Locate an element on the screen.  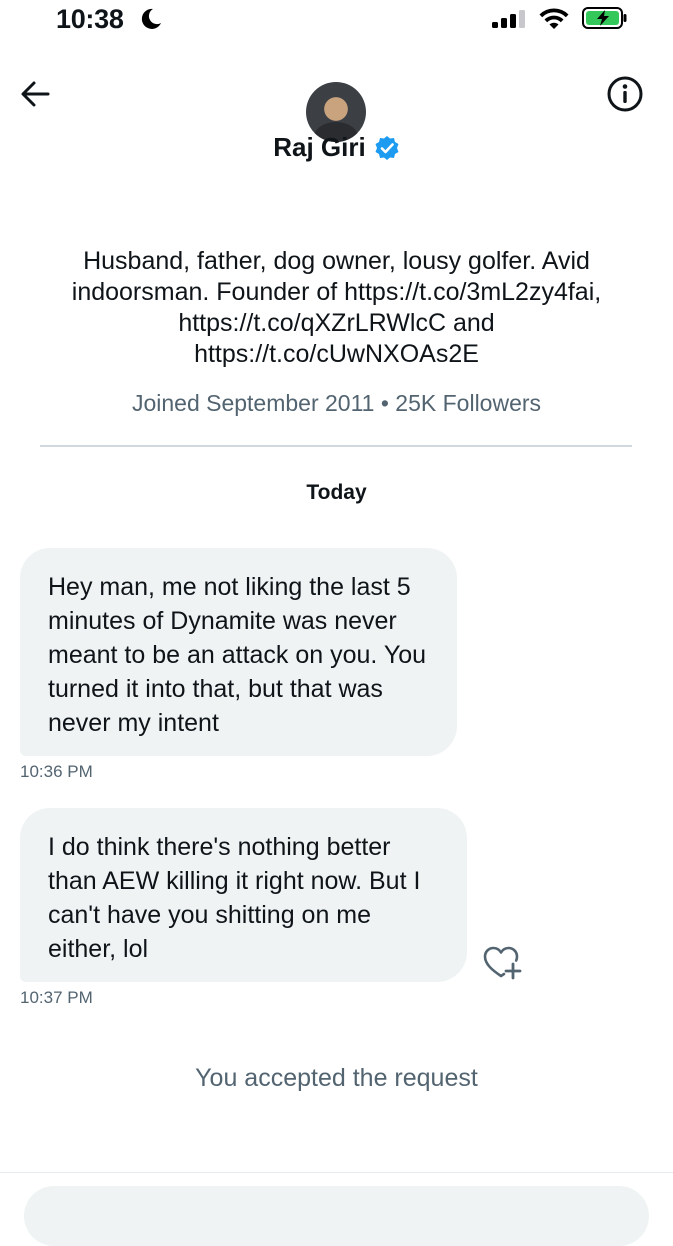
day-separator: Today is located at coordinates (336, 492).